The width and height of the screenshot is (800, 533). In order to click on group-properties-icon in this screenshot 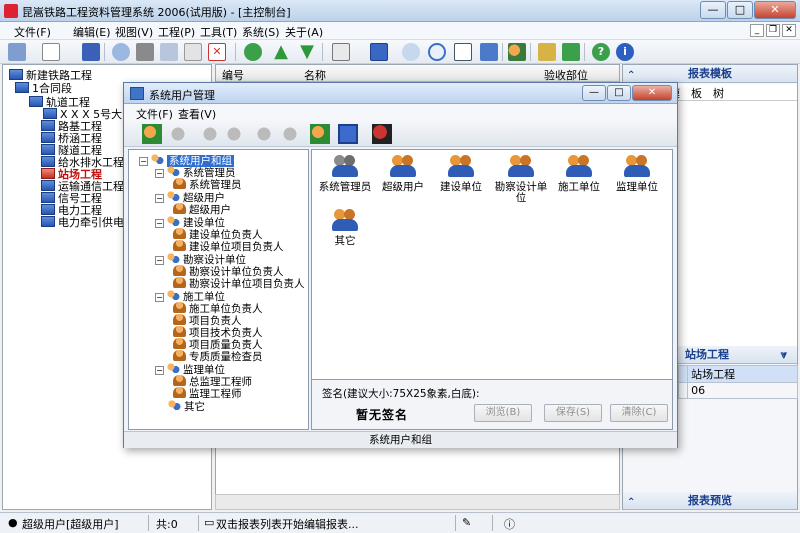, I will do `click(234, 134)`.